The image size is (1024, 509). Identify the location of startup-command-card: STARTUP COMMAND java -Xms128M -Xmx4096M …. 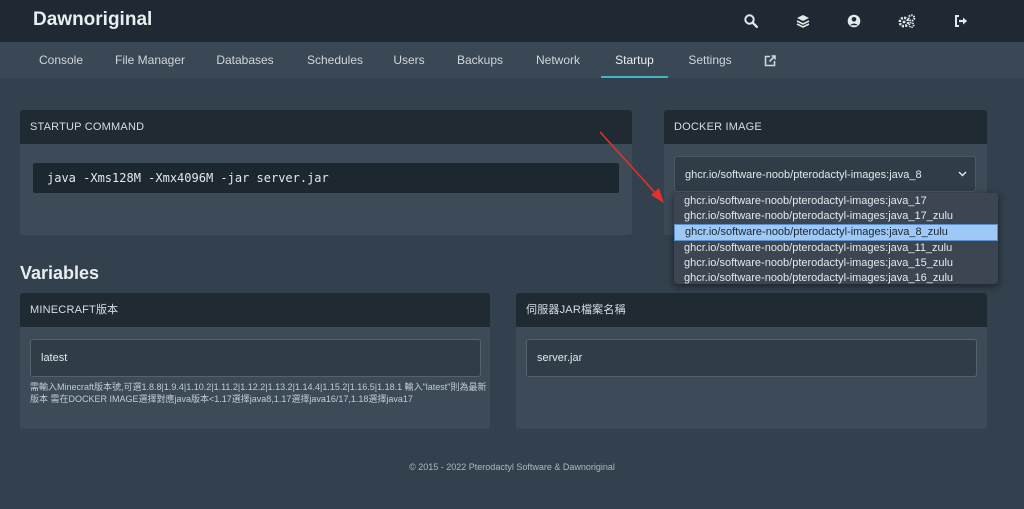
(326, 172).